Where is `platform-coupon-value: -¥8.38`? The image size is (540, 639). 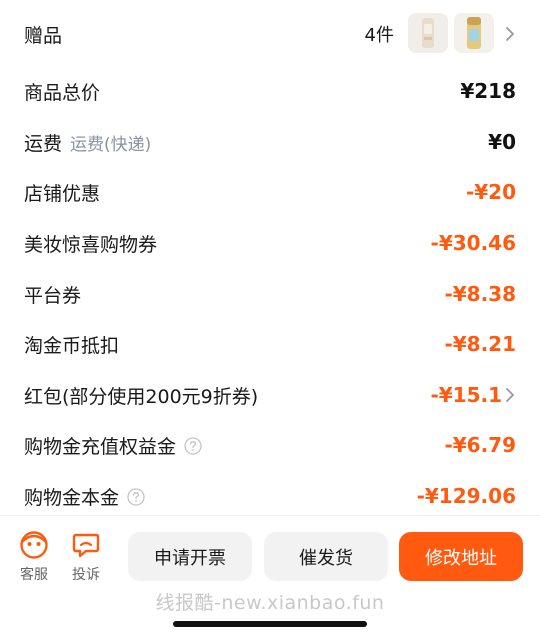
platform-coupon-value: -¥8.38 is located at coordinates (480, 294).